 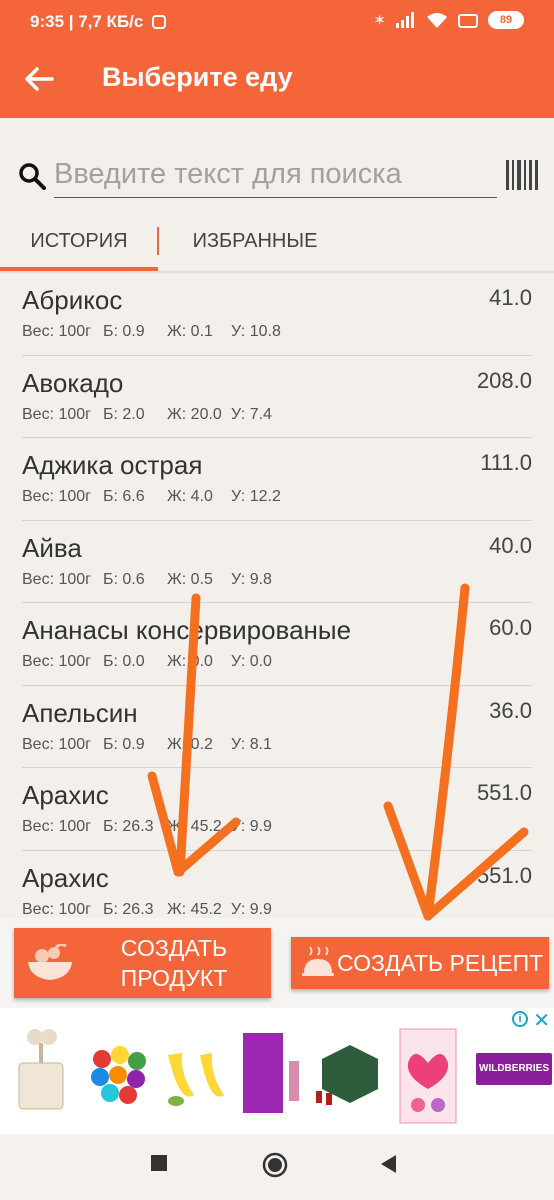 I want to click on sim-icon, so click(x=468, y=21).